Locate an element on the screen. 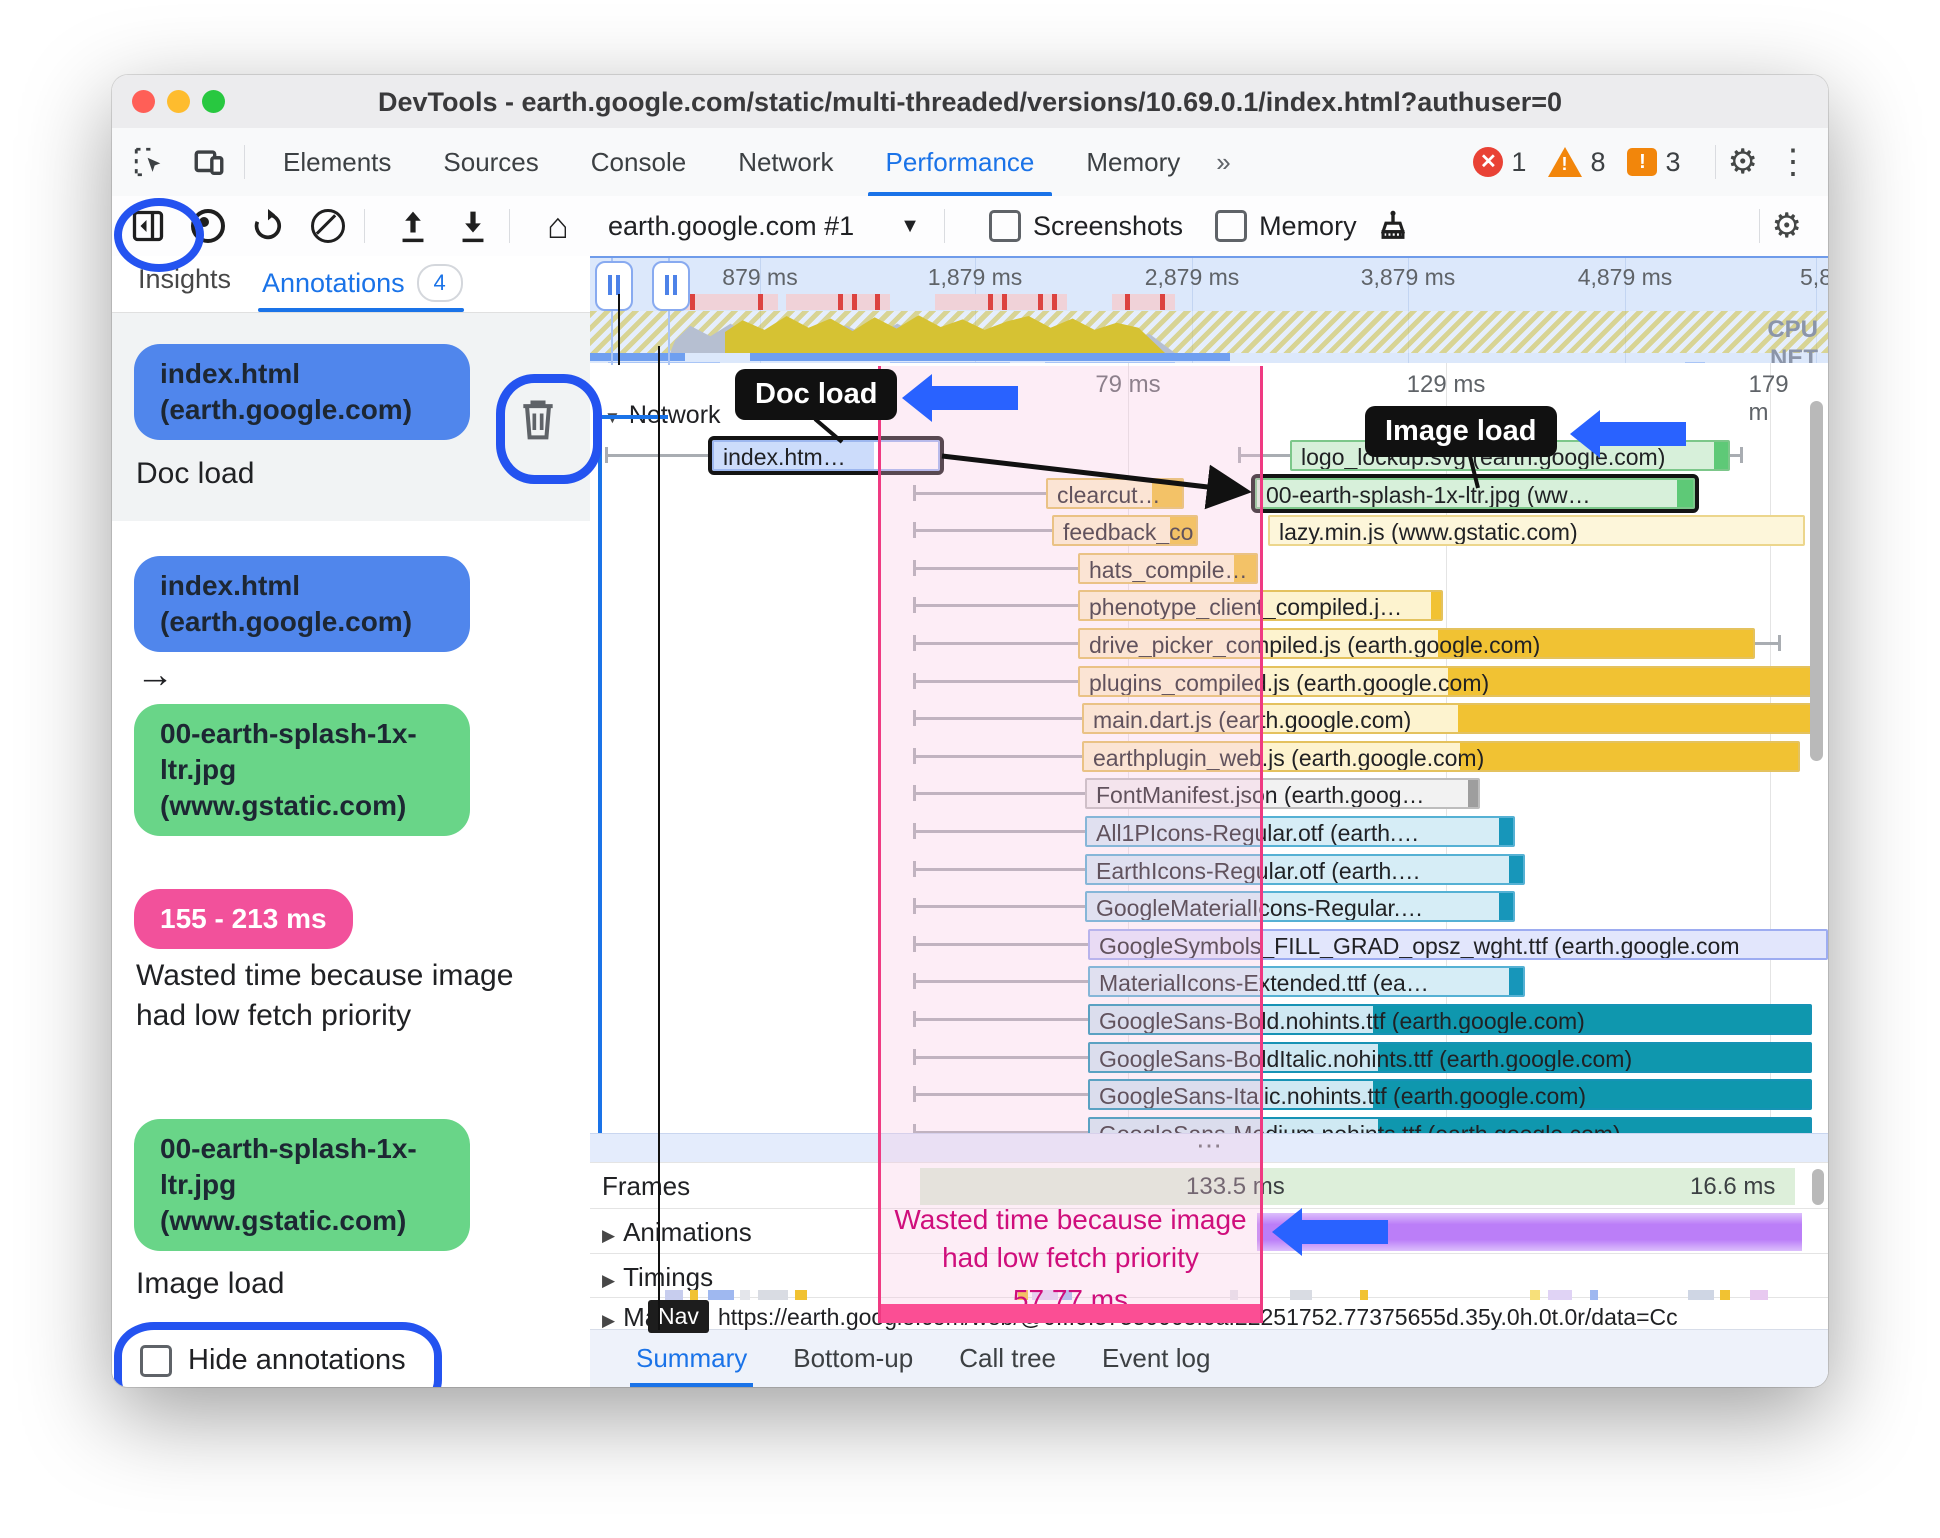 The image size is (1940, 1538). tab-insights: Insights is located at coordinates (184, 279).